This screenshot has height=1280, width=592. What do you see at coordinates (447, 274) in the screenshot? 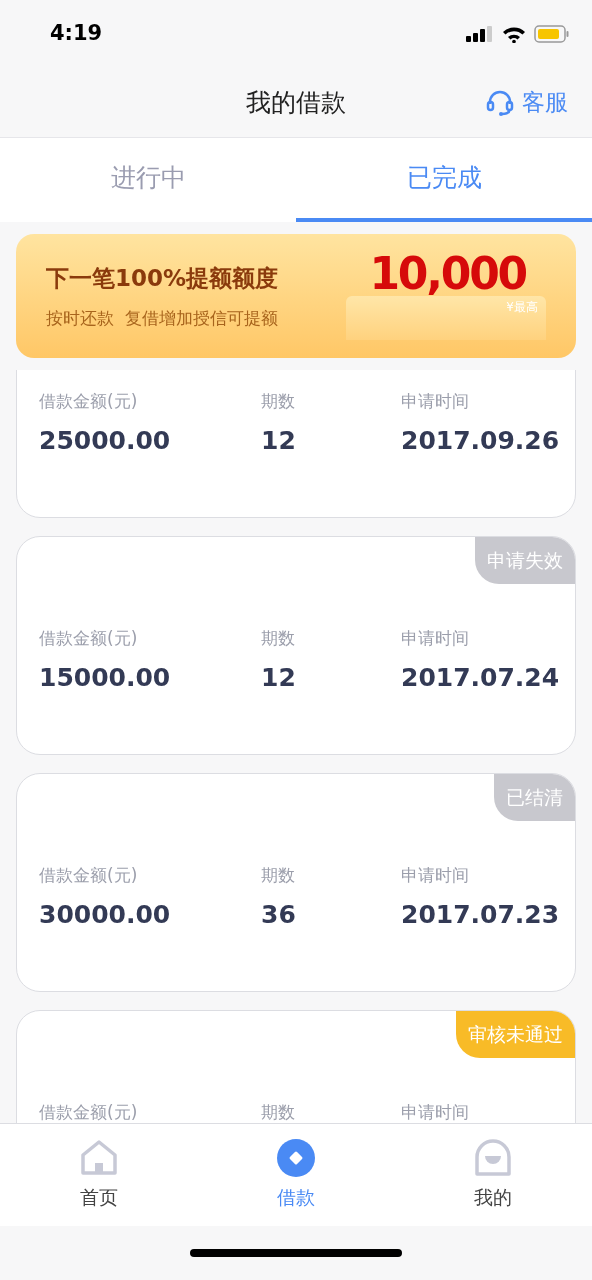
I see `banner-amount: 10,000` at bounding box center [447, 274].